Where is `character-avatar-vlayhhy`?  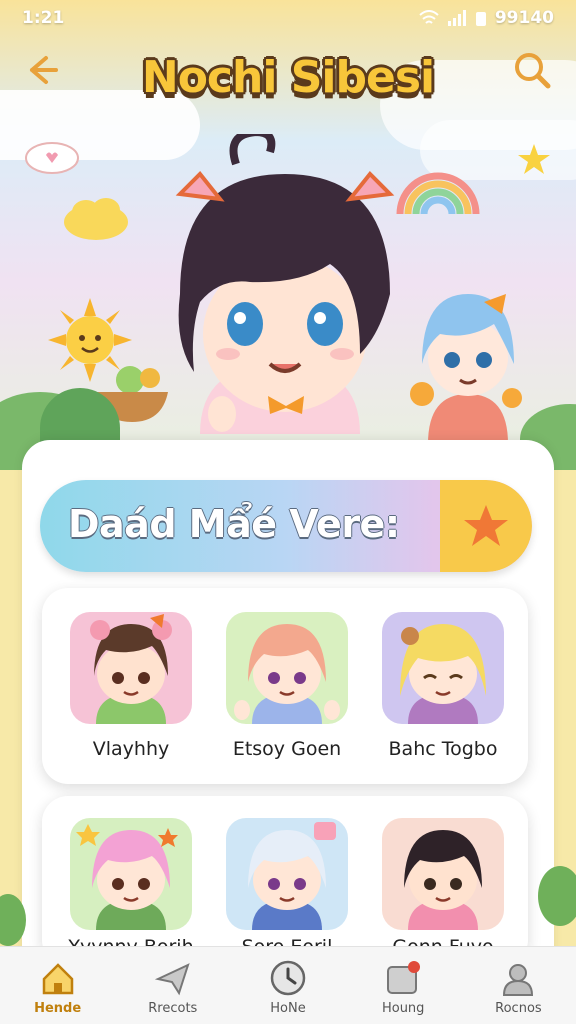
character-avatar-vlayhhy is located at coordinates (131, 668).